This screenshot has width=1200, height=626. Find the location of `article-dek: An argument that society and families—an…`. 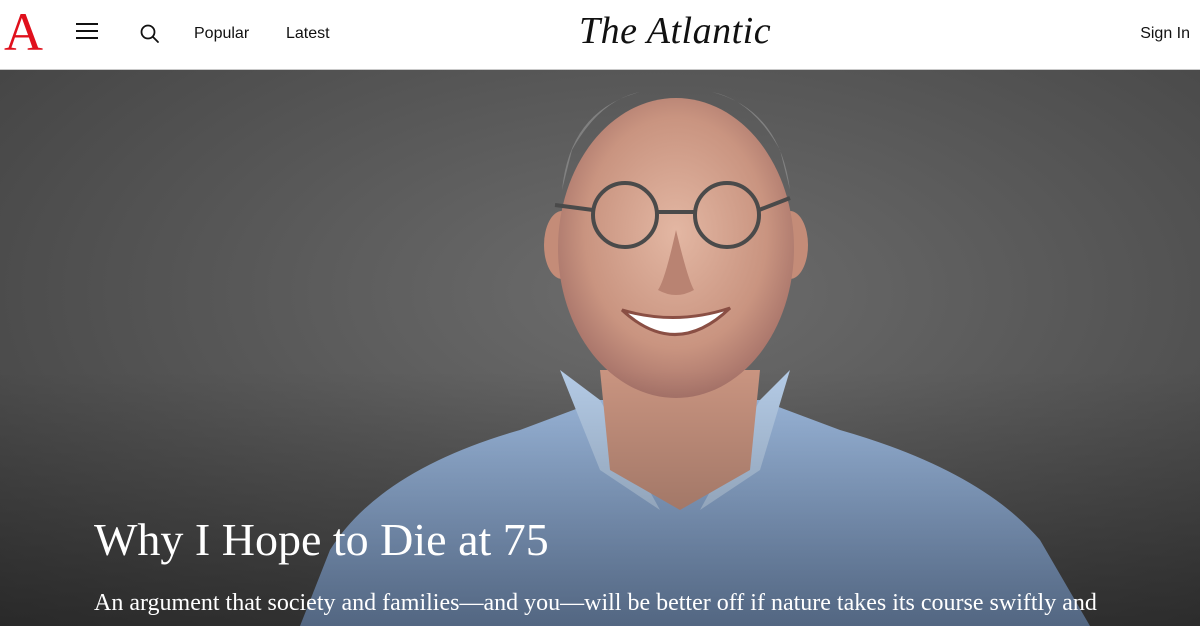

article-dek: An argument that society and families—an… is located at coordinates (595, 603).